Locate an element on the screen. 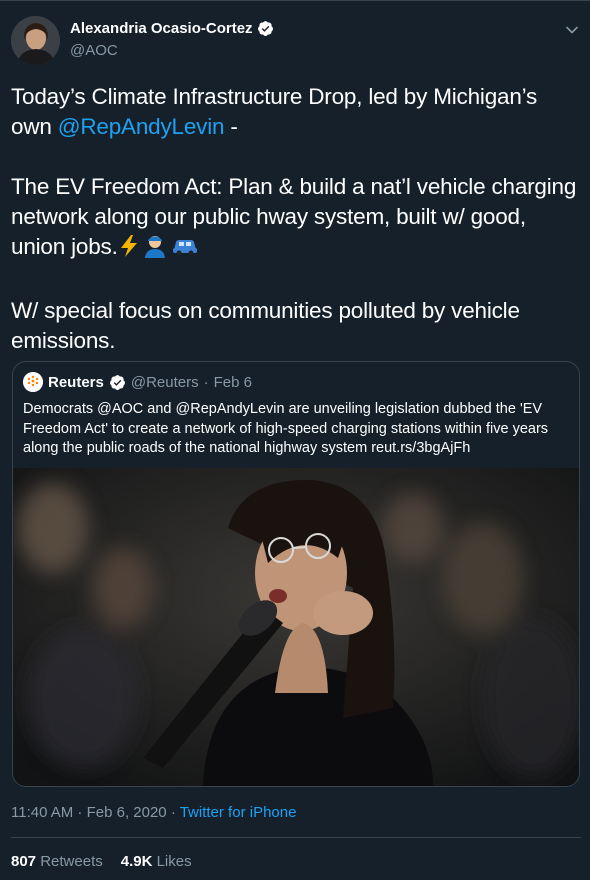  author-handle: @AOC is located at coordinates (94, 50).